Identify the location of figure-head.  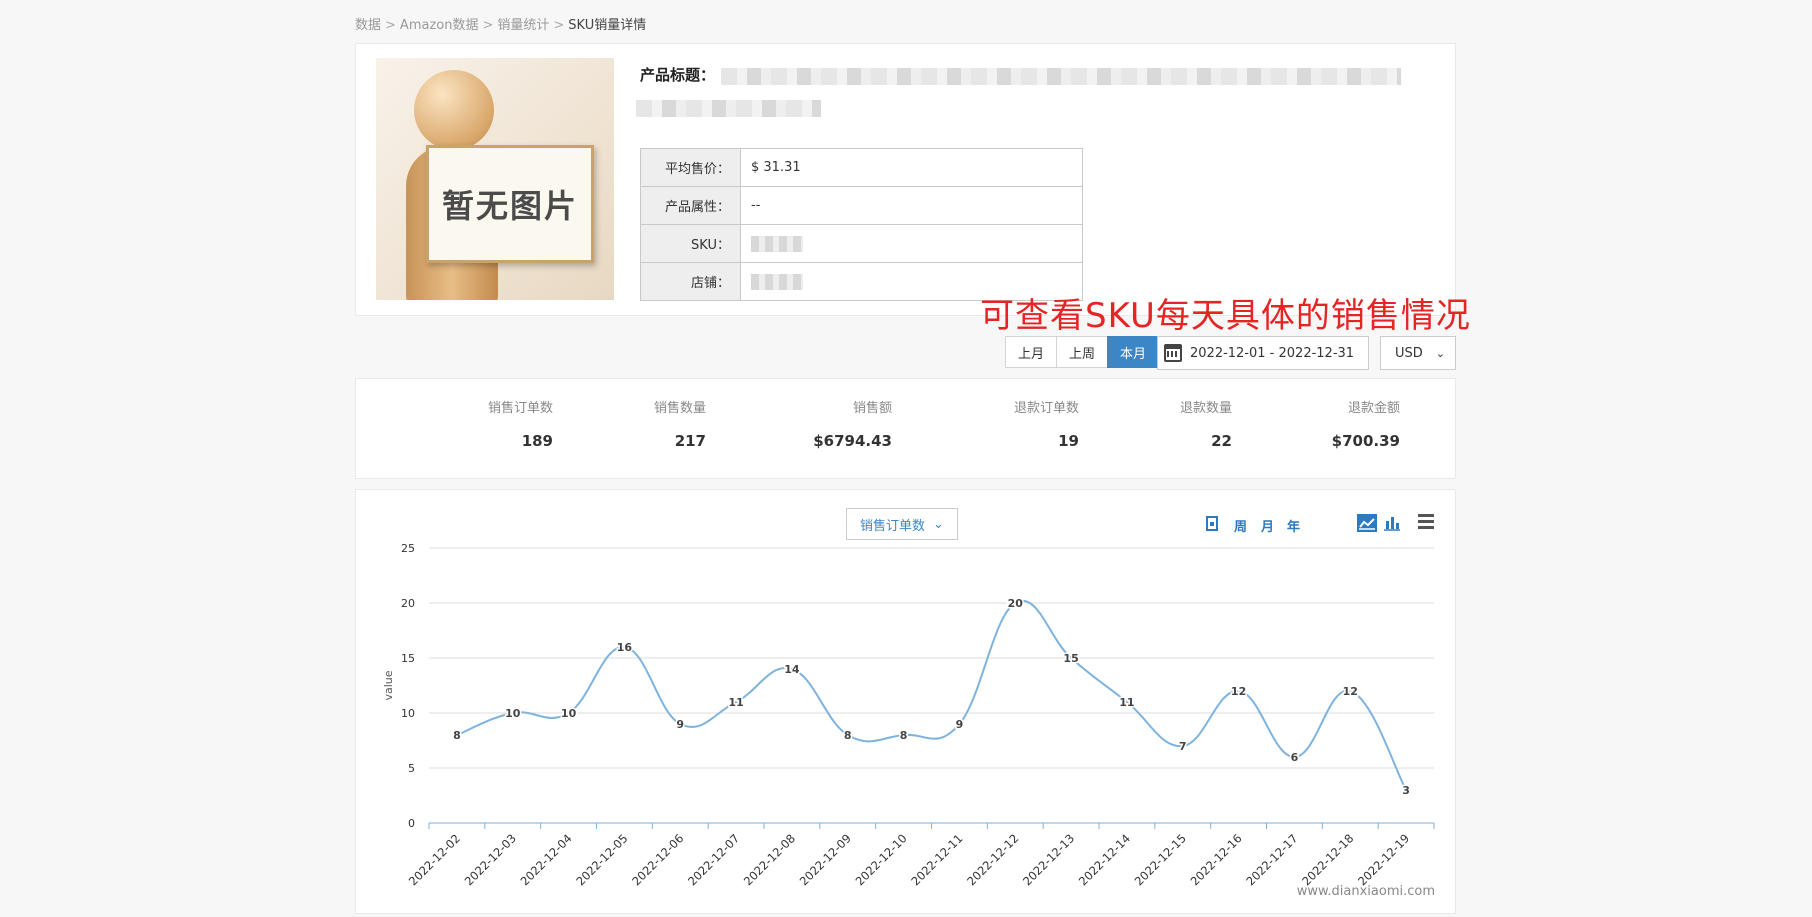
(454, 110).